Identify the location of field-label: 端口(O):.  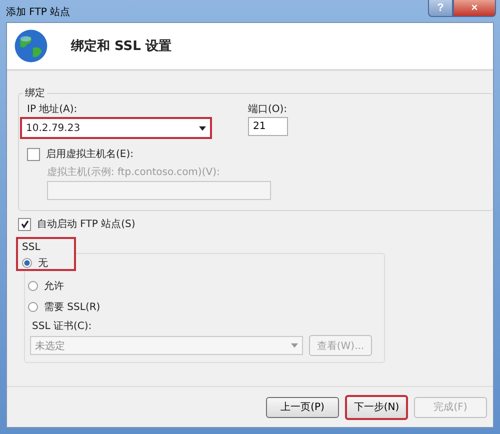
(268, 109).